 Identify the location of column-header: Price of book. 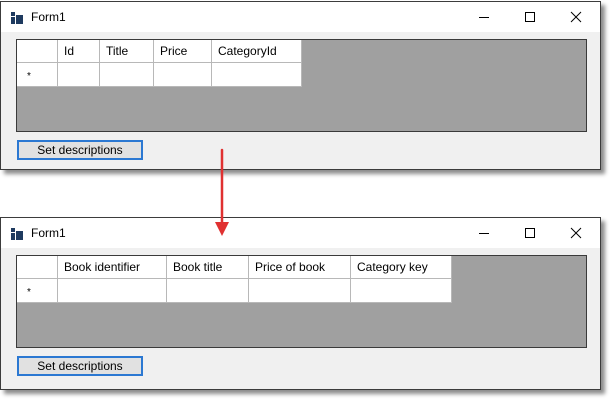
(300, 267).